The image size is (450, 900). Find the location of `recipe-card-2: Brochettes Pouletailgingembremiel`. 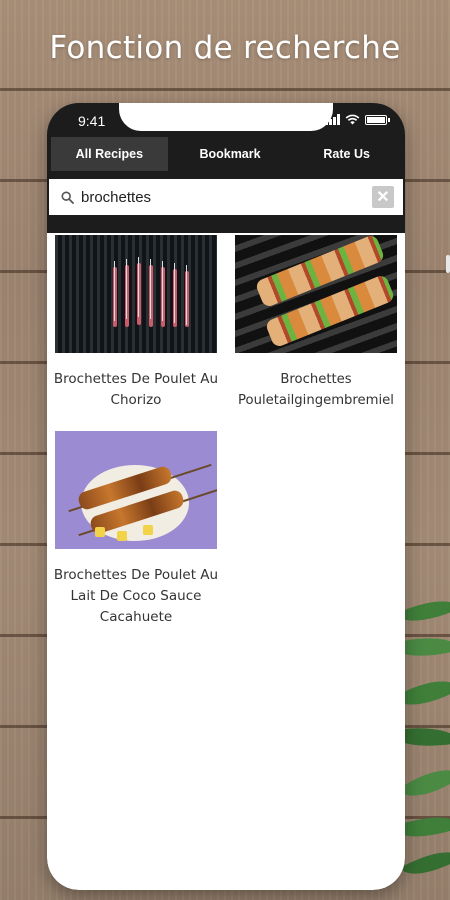

recipe-card-2: Brochettes Pouletailgingembremiel is located at coordinates (316, 333).